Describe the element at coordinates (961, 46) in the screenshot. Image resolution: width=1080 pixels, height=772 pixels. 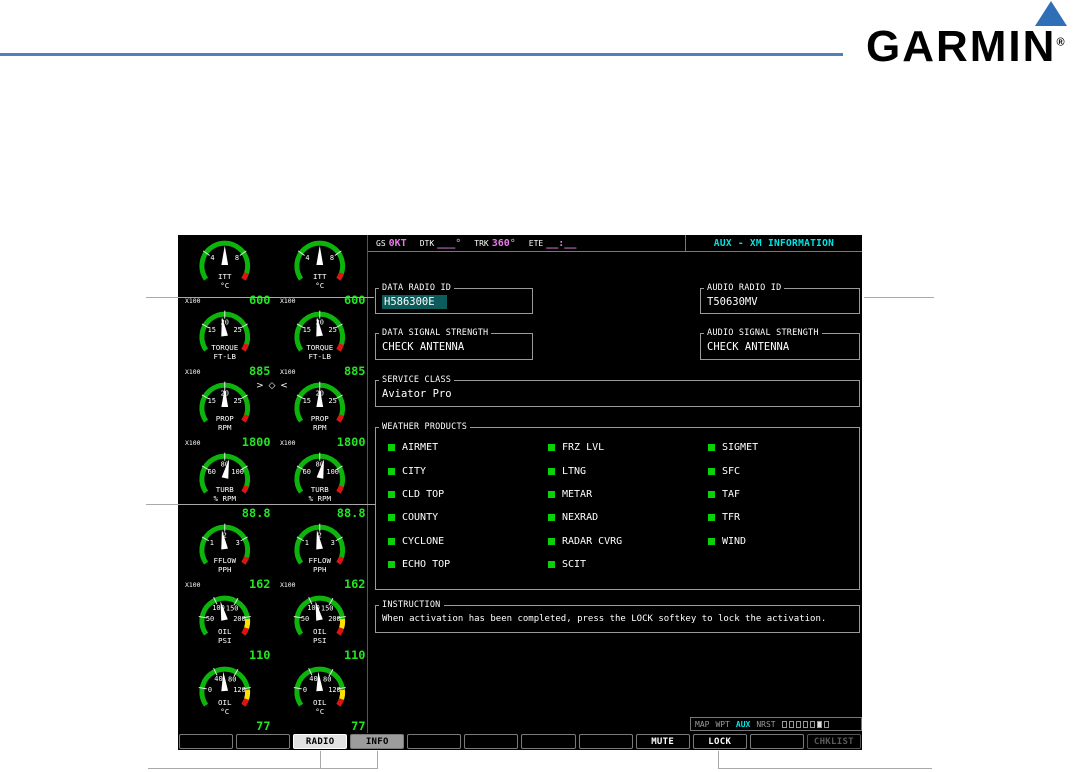
I see `garmin-logo-text: GARMIN` at that location.